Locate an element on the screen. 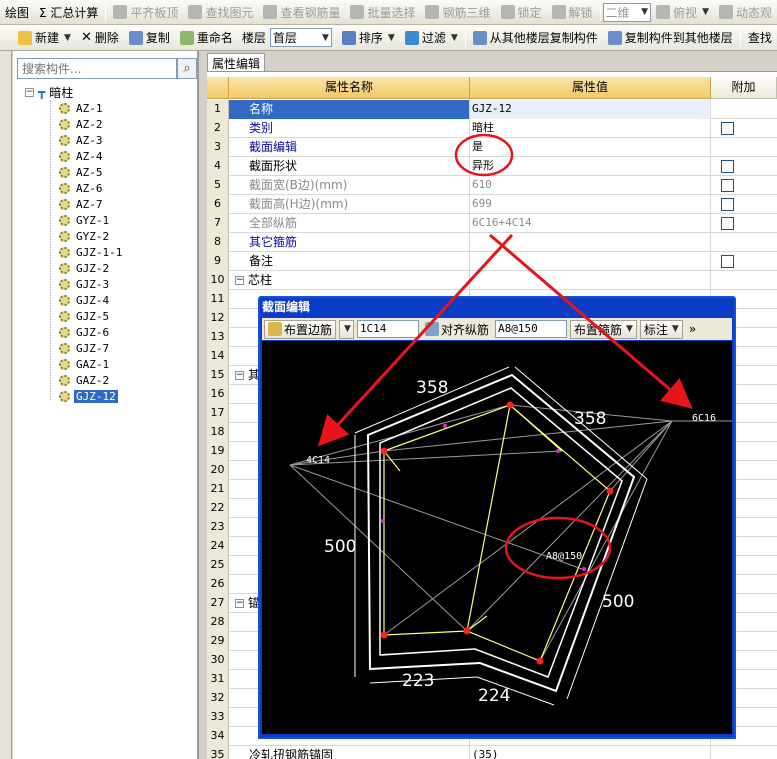 This screenshot has height=759, width=777. tree-item: GJZ-7 is located at coordinates (85, 348).